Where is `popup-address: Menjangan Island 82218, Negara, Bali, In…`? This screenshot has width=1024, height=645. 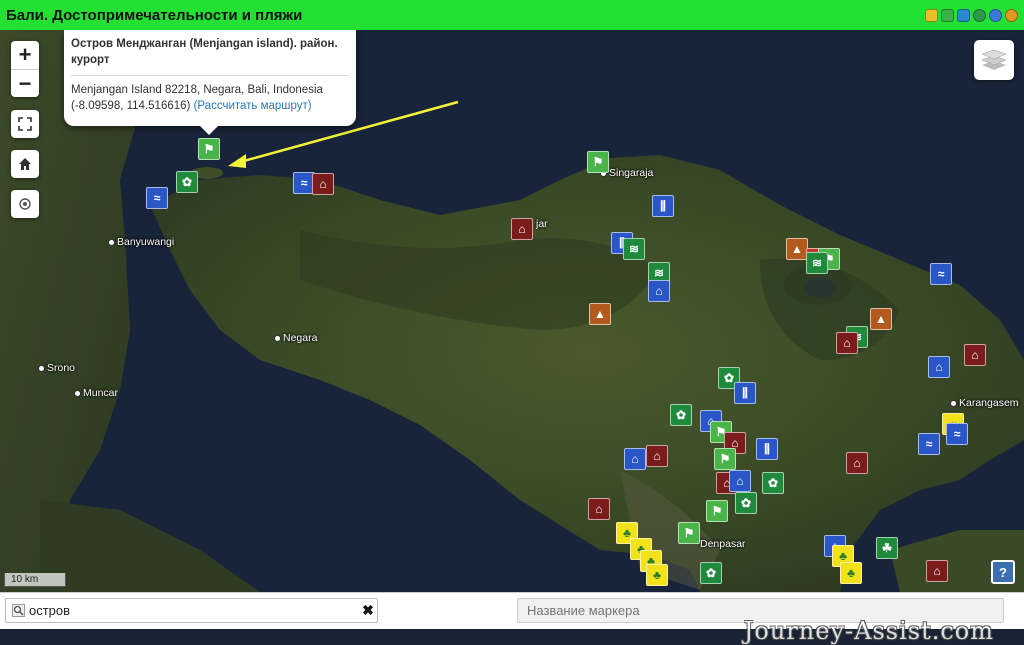 popup-address: Menjangan Island 82218, Negara, Bali, In… is located at coordinates (210, 98).